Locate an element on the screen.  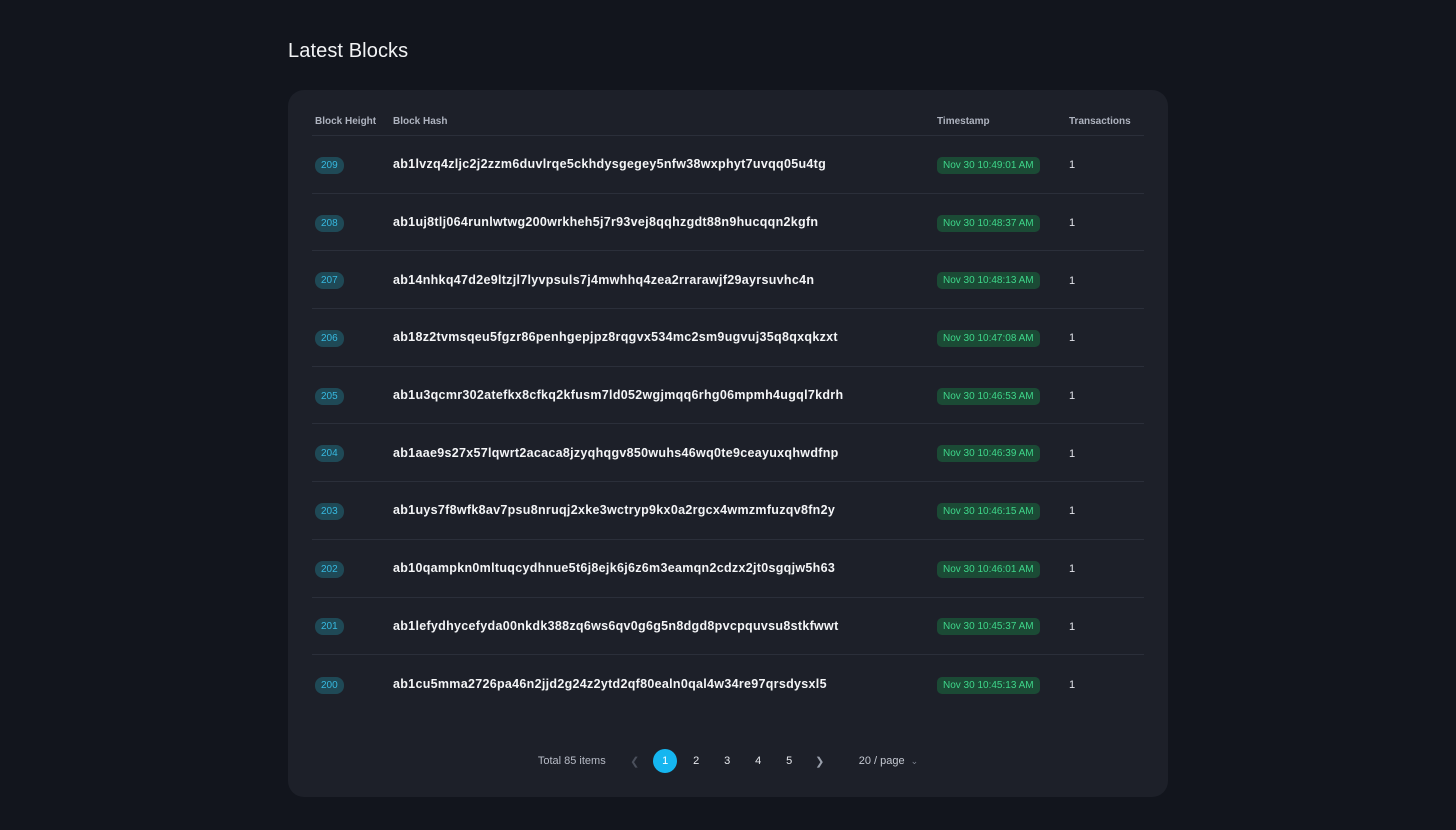
page-4-button: 4 is located at coordinates (758, 761).